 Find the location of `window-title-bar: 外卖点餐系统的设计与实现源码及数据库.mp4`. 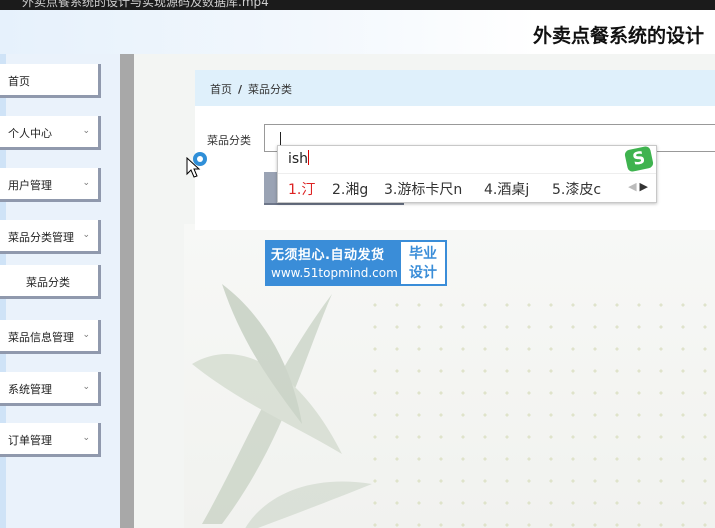

window-title-bar: 外卖点餐系统的设计与实现源码及数据库.mp4 is located at coordinates (357, 5).